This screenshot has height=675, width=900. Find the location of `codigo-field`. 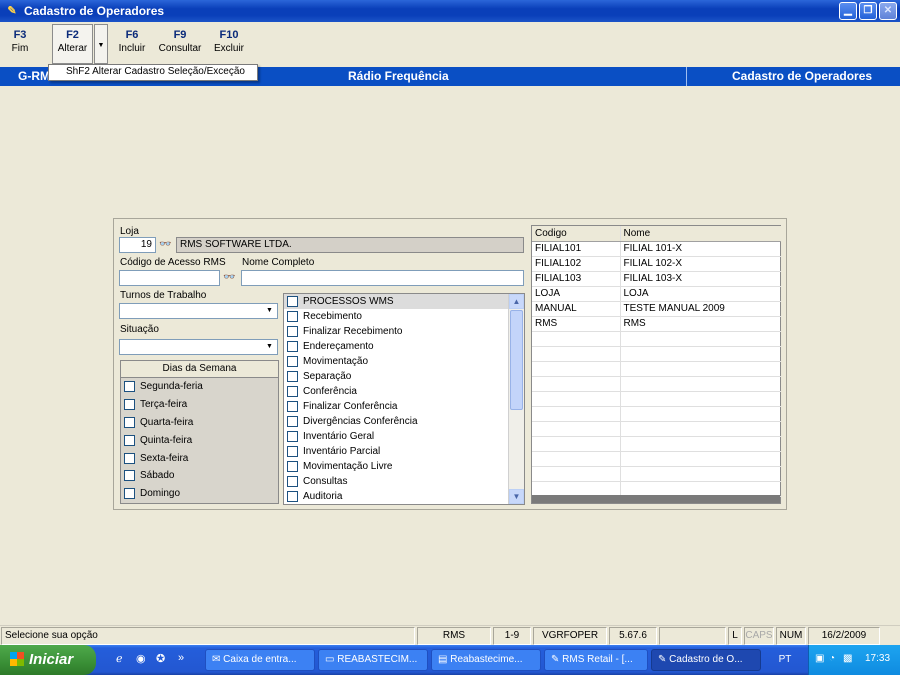

codigo-field is located at coordinates (169, 278).